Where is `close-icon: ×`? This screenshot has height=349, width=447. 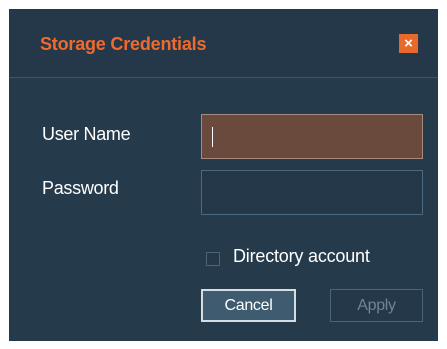 close-icon: × is located at coordinates (408, 43).